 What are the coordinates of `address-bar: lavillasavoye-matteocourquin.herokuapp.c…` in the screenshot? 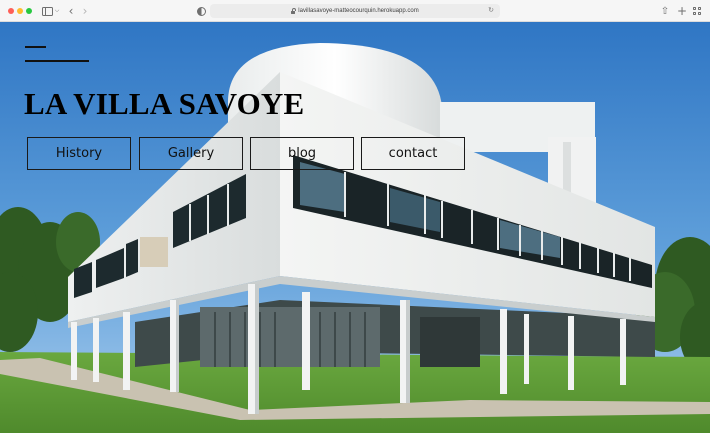 It's located at (355, 11).